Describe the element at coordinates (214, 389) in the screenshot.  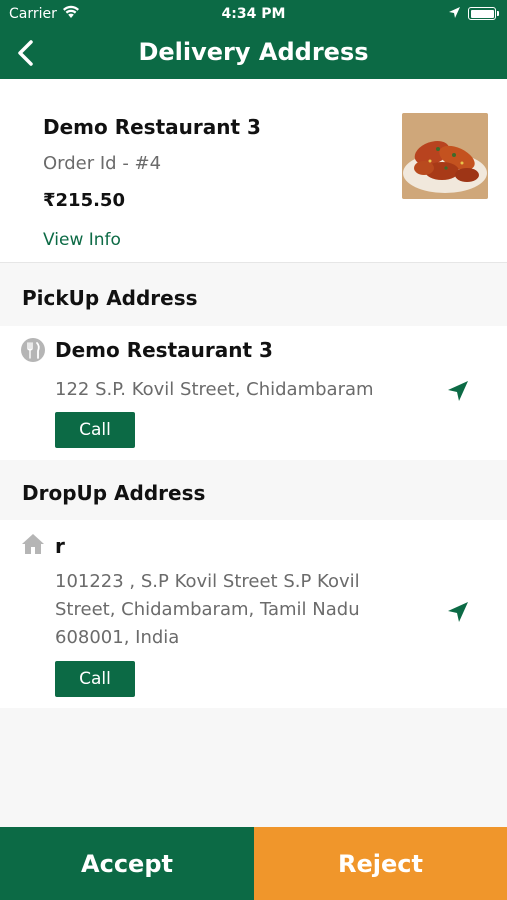
I see `pickup-address-text: 122 S.P. Kovil Street, Chidambaram` at that location.